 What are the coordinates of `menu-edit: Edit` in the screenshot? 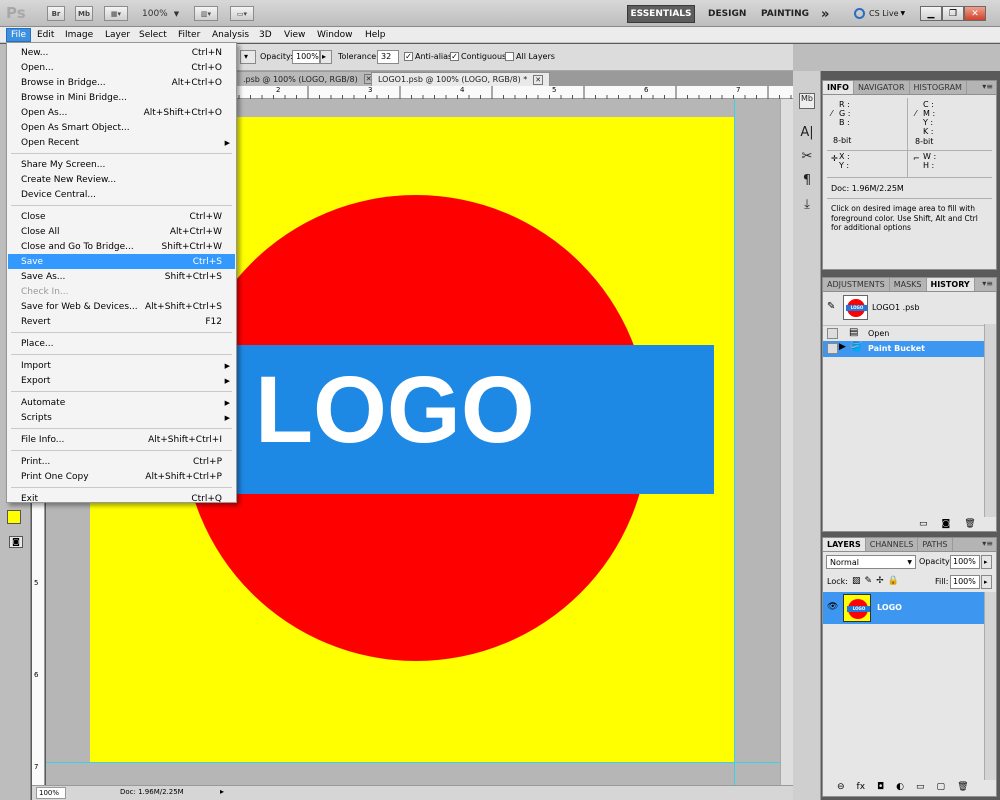 It's located at (45, 35).